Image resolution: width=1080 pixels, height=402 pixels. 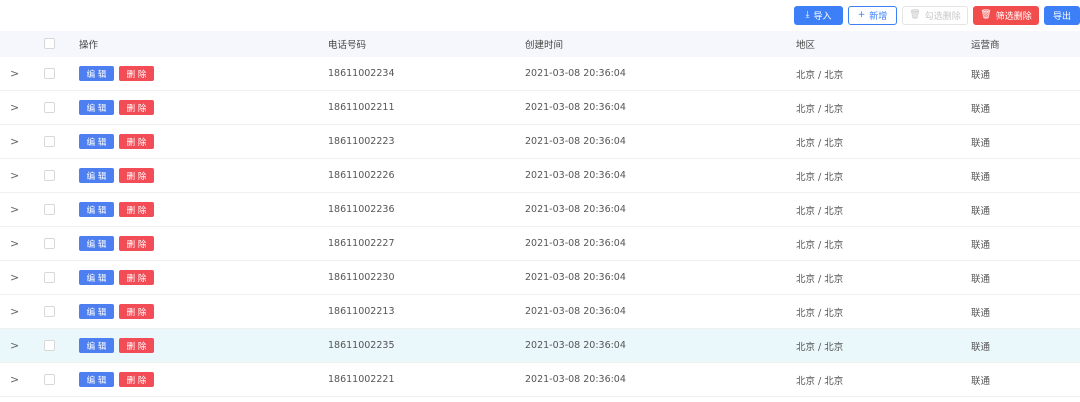 What do you see at coordinates (861, 15) in the screenshot?
I see `plus-icon: +` at bounding box center [861, 15].